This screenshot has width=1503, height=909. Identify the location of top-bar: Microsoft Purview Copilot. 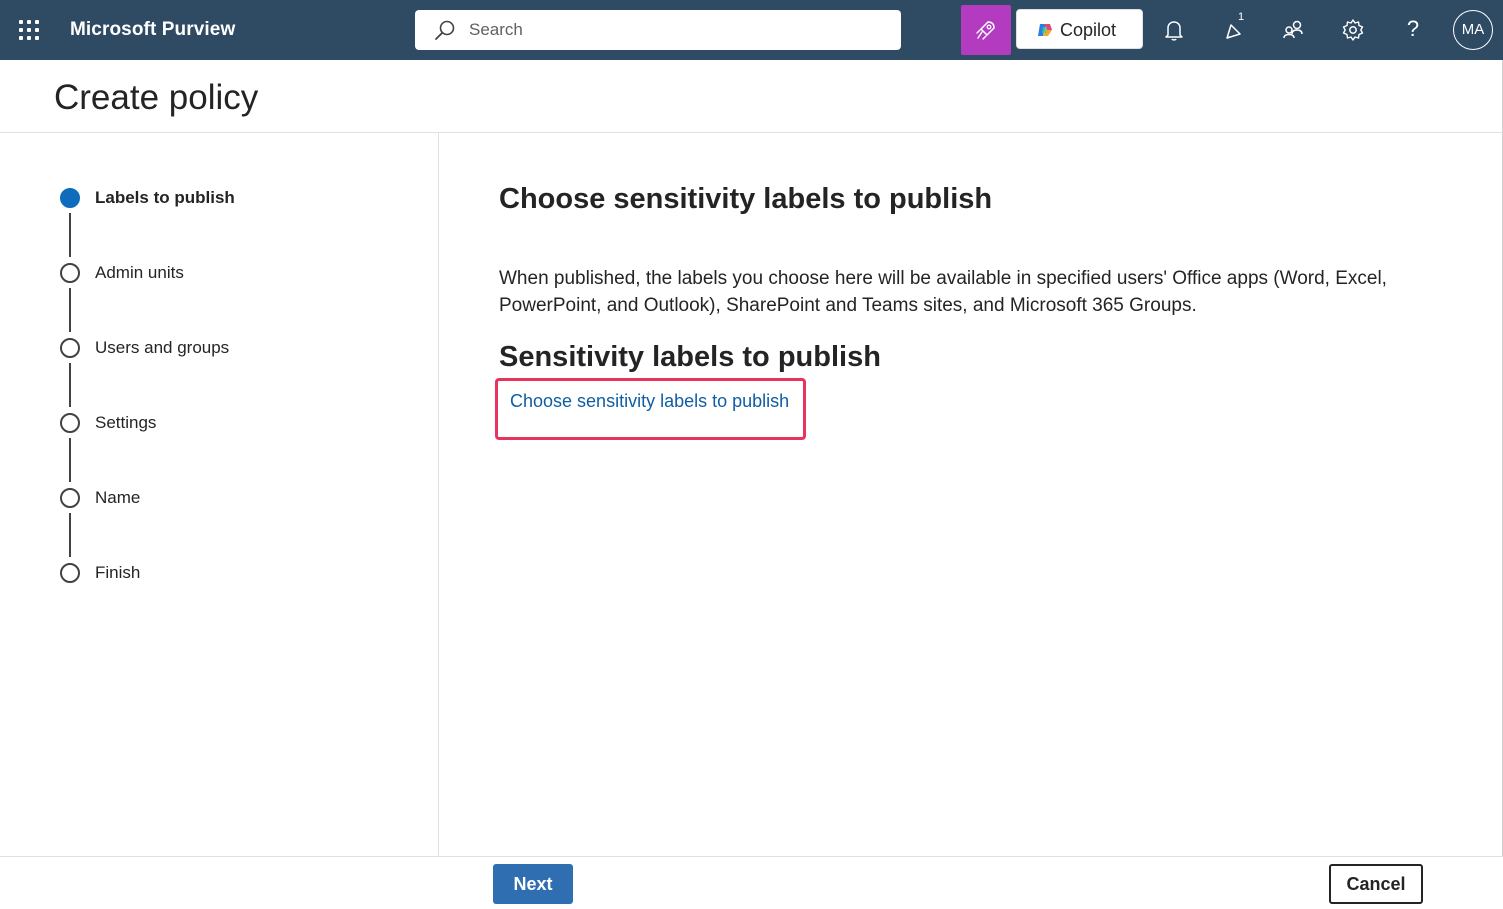
(751, 30).